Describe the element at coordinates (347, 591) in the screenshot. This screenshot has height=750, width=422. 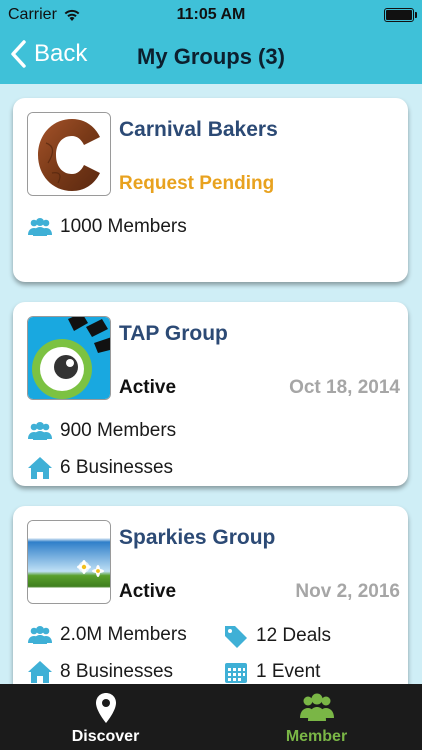
I see `group-date: Nov 2, 2016` at that location.